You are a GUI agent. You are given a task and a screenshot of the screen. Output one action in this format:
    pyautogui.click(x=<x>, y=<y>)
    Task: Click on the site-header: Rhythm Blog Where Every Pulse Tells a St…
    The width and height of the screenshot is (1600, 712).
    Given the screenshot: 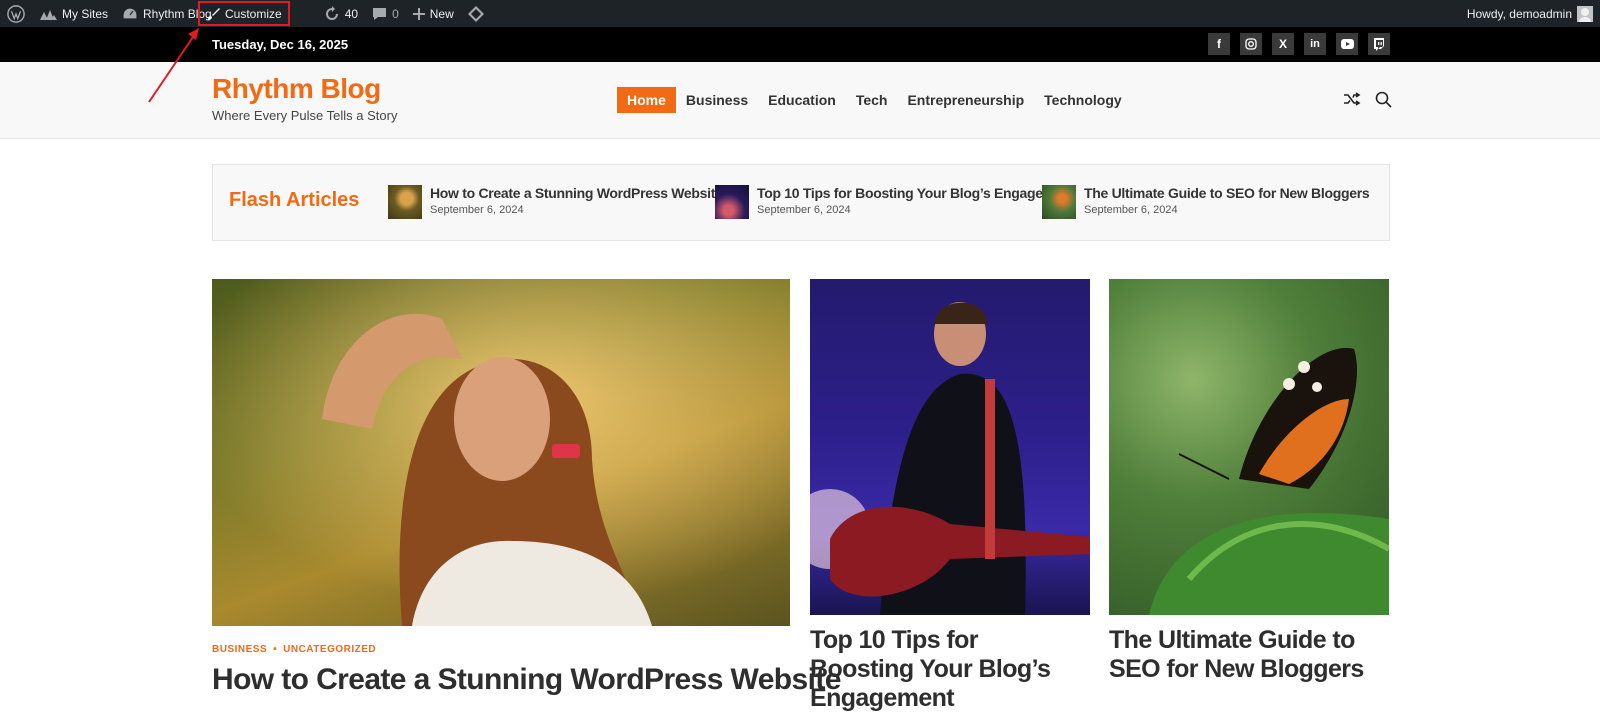 What is the action you would take?
    pyautogui.click(x=800, y=100)
    